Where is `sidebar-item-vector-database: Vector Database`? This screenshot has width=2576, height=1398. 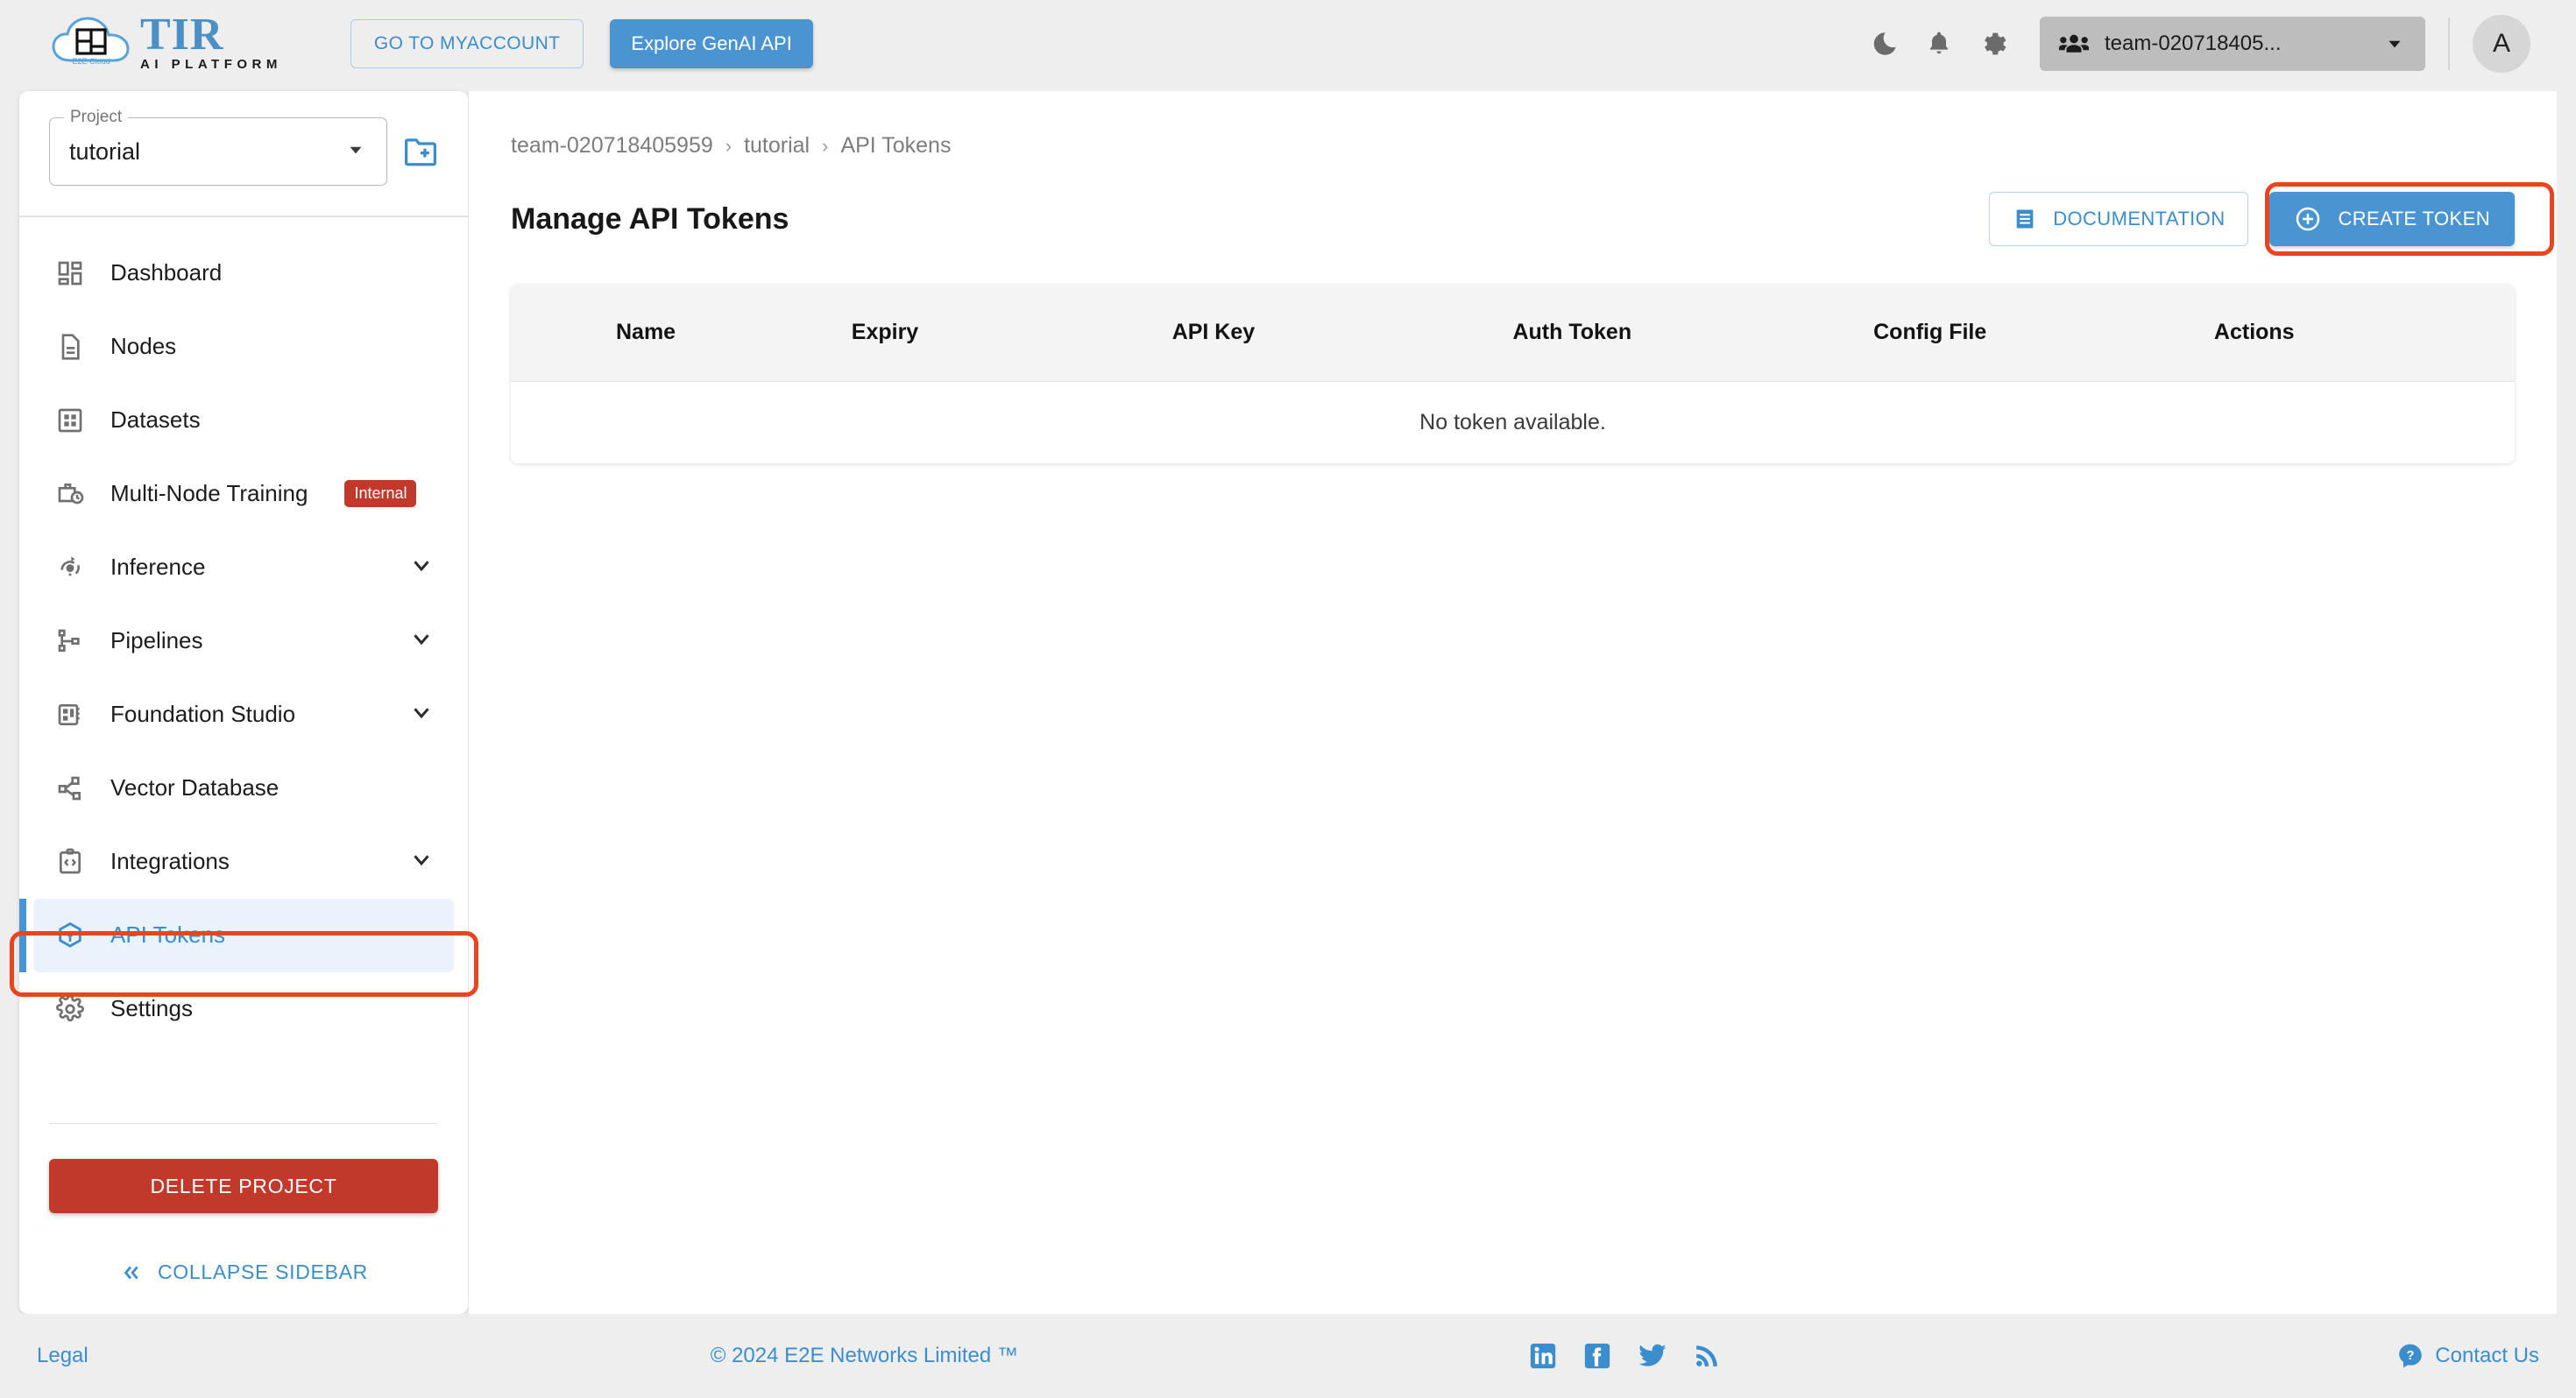 sidebar-item-vector-database: Vector Database is located at coordinates (243, 788).